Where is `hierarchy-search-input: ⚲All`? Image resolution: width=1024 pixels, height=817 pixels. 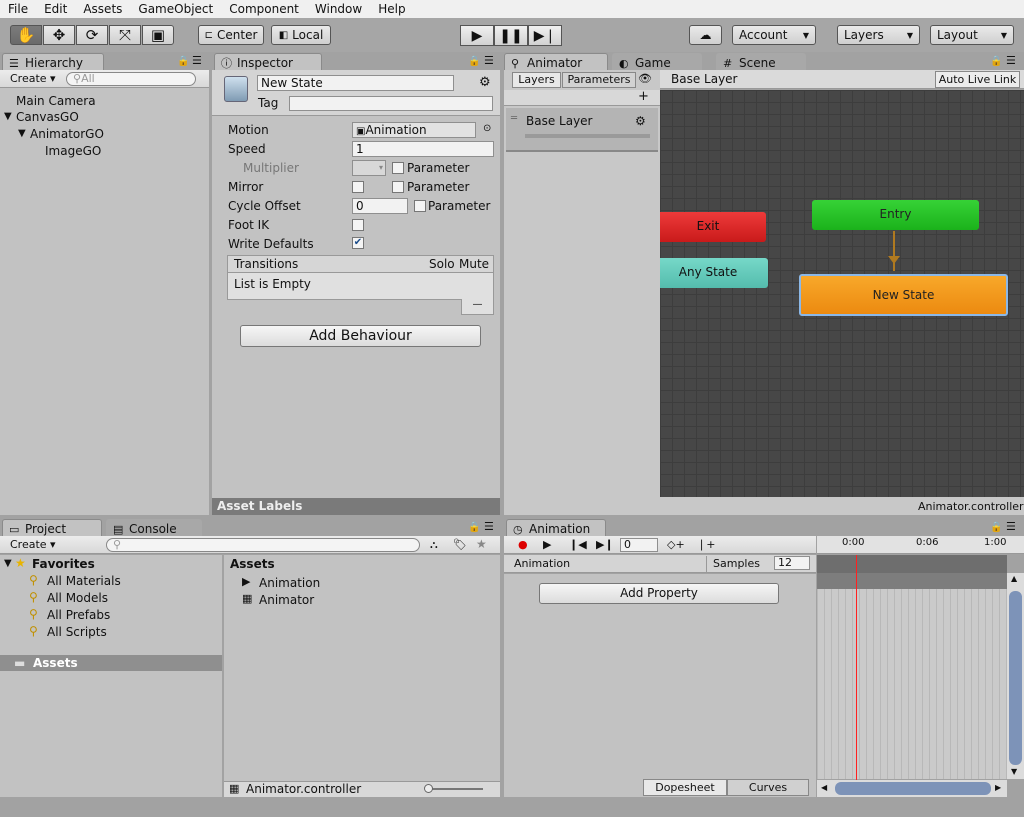 hierarchy-search-input: ⚲All is located at coordinates (131, 79).